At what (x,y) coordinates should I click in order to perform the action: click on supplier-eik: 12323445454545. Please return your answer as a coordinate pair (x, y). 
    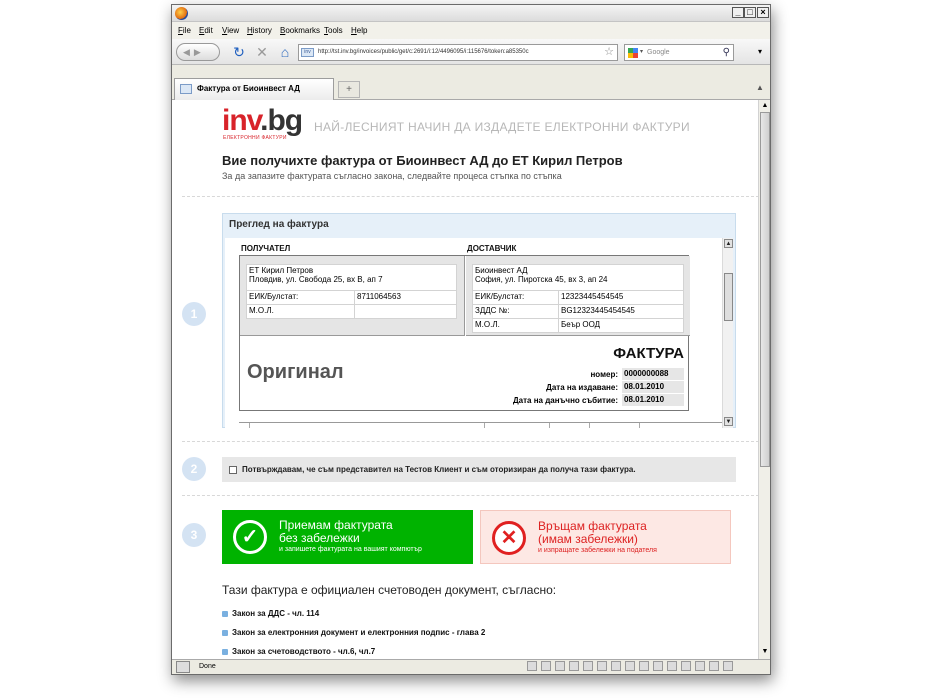
    Looking at the image, I should click on (621, 297).